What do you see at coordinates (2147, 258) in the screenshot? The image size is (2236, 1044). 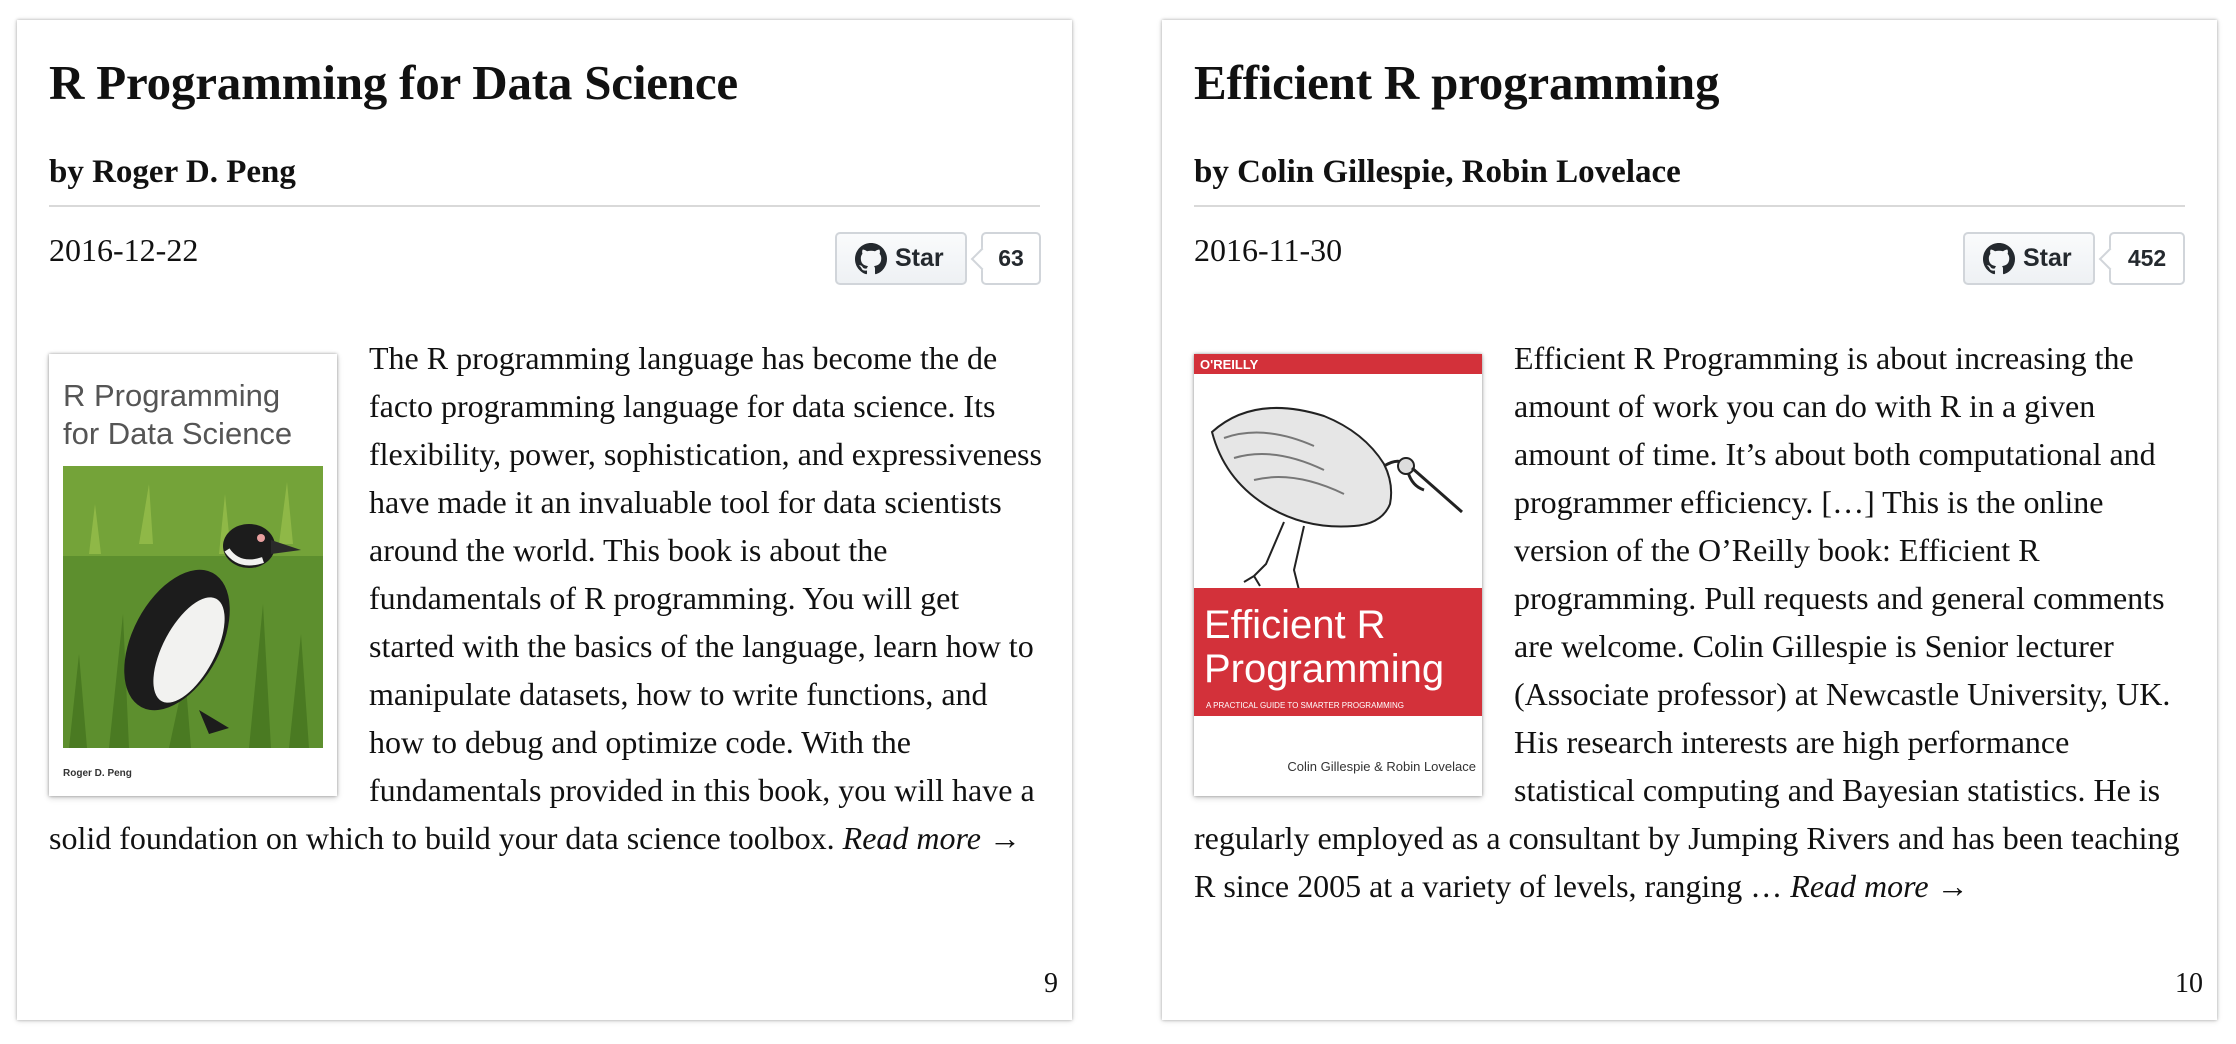 I see `star-count: 452` at bounding box center [2147, 258].